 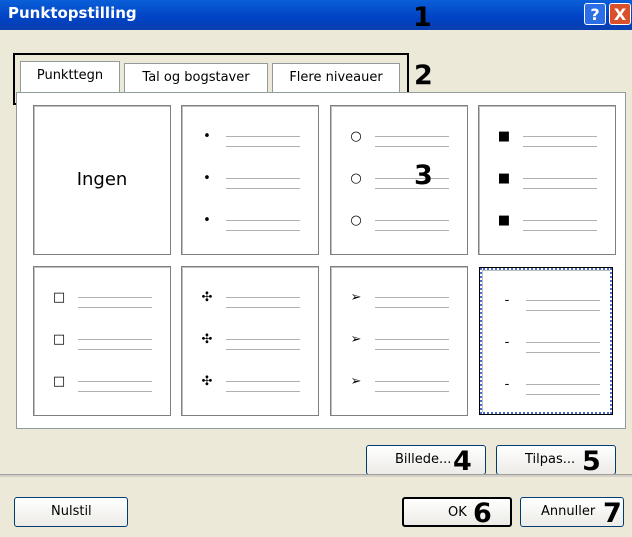 I want to click on callout-6: 6, so click(x=482, y=513).